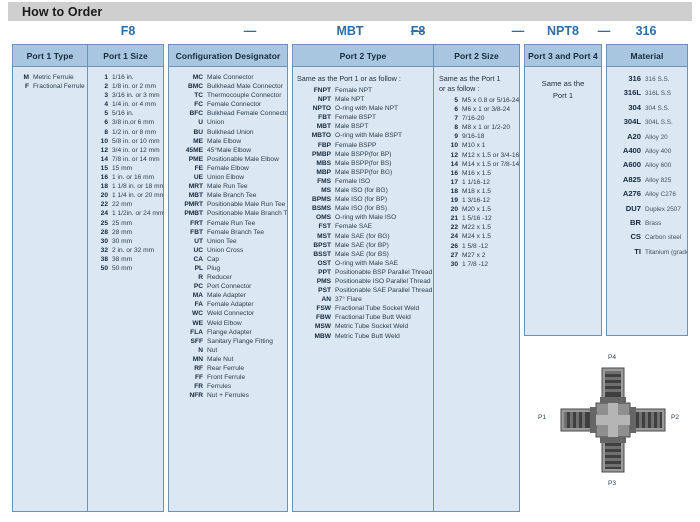 This screenshot has width=700, height=522. What do you see at coordinates (648, 107) in the screenshot?
I see `table-row: 304 304 S.S.` at bounding box center [648, 107].